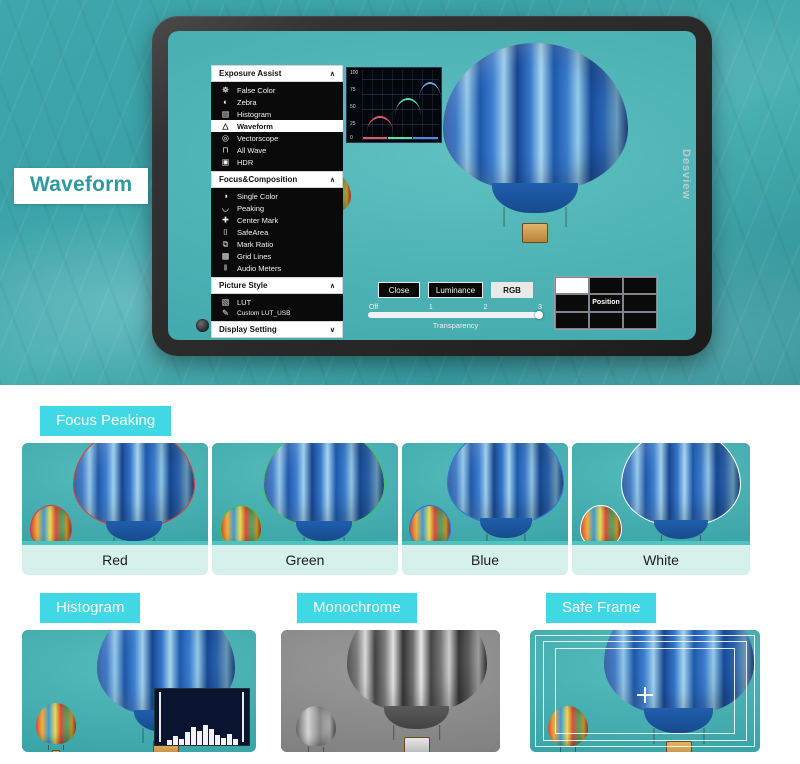  Describe the element at coordinates (225, 231) in the screenshot. I see `safe-area-icon: ⌷` at that location.